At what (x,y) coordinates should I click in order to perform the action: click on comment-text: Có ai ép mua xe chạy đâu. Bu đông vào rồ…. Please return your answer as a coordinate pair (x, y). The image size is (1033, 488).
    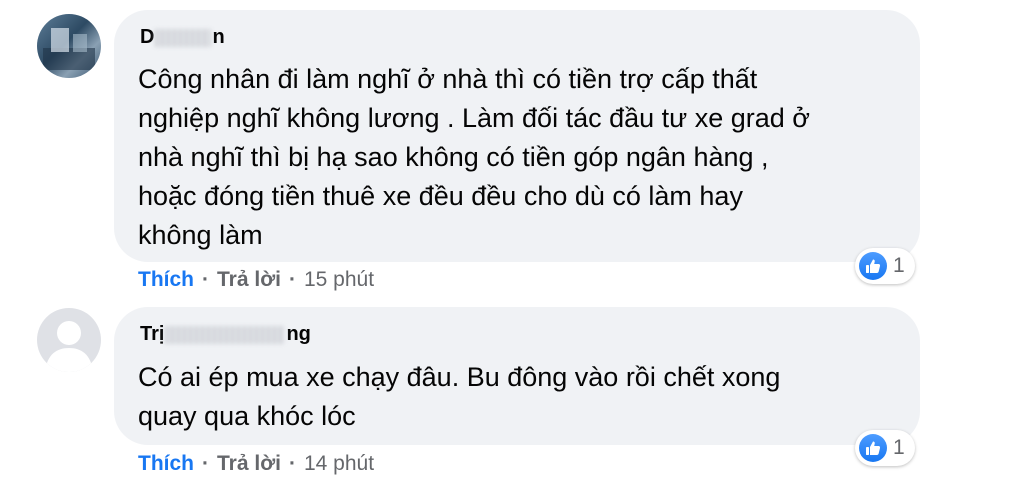
    Looking at the image, I should click on (533, 397).